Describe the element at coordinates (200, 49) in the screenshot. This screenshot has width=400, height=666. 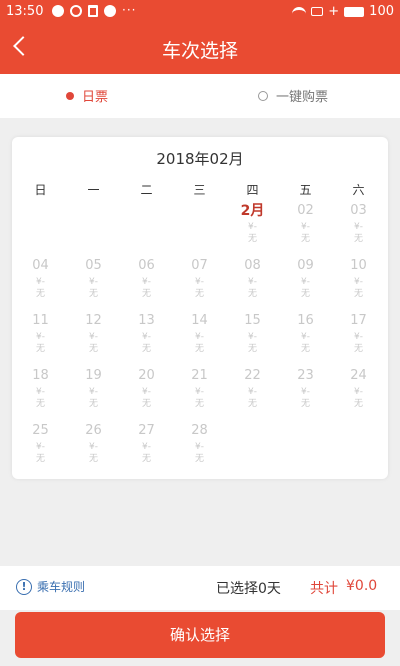
I see `nav-bar: 车次选择` at that location.